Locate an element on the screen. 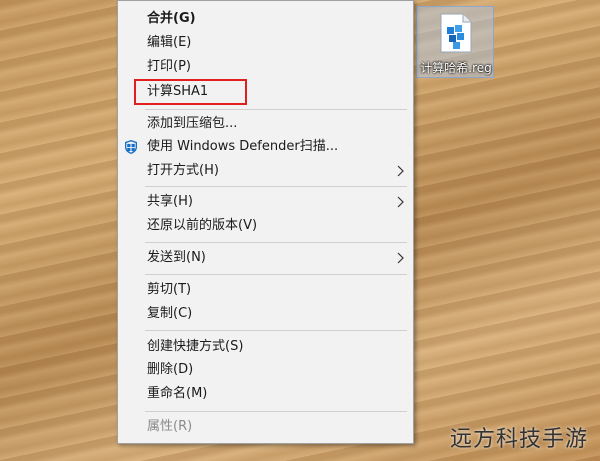 The height and width of the screenshot is (461, 600). menu-item-send-to: 发送到(N) is located at coordinates (265, 258).